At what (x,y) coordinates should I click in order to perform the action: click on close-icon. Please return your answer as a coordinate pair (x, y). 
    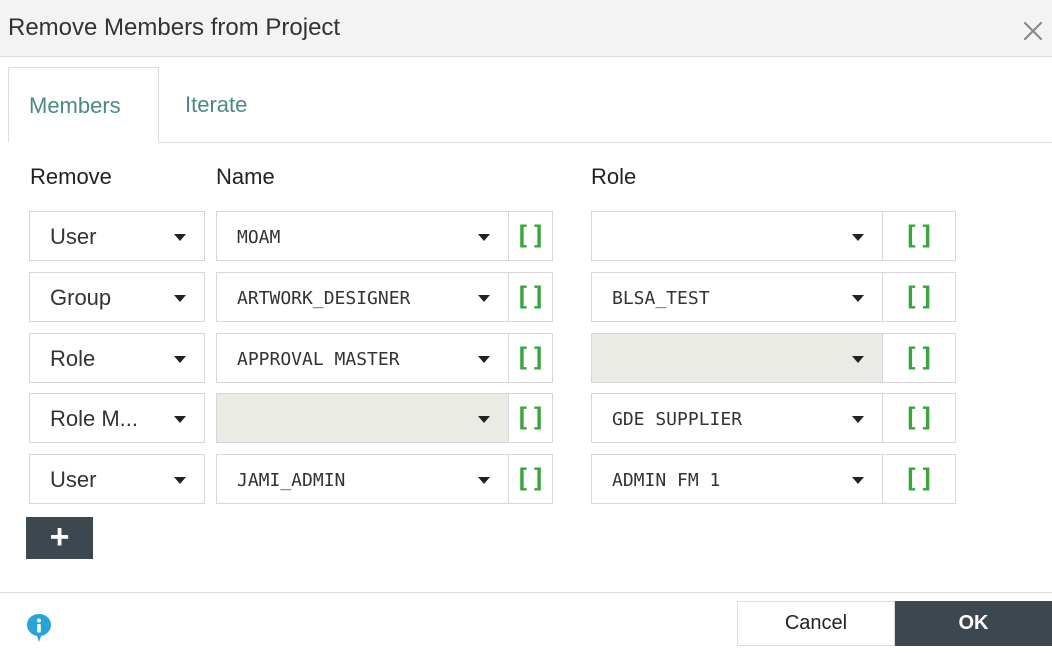
    Looking at the image, I should click on (1033, 31).